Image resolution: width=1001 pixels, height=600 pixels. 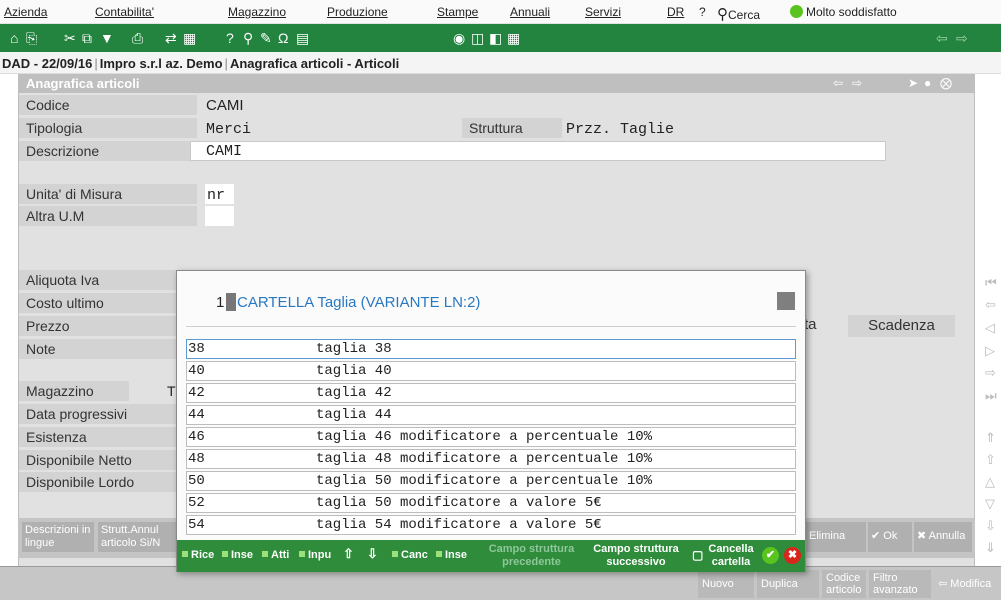 I want to click on note-label: Note, so click(x=108, y=349).